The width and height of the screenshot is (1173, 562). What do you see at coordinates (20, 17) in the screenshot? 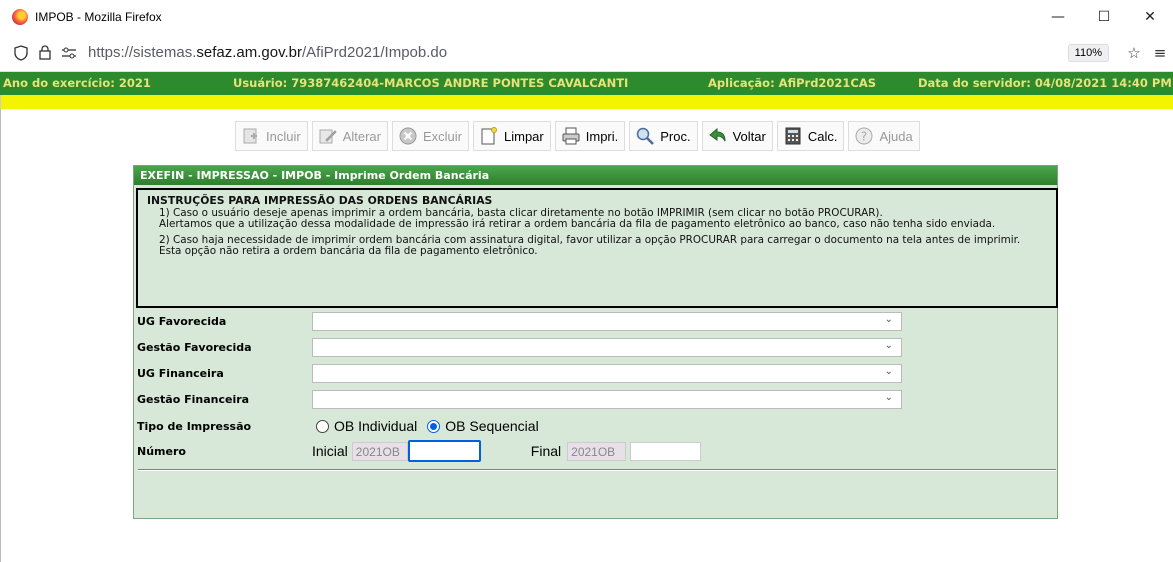
I see `firefox-logo-icon` at bounding box center [20, 17].